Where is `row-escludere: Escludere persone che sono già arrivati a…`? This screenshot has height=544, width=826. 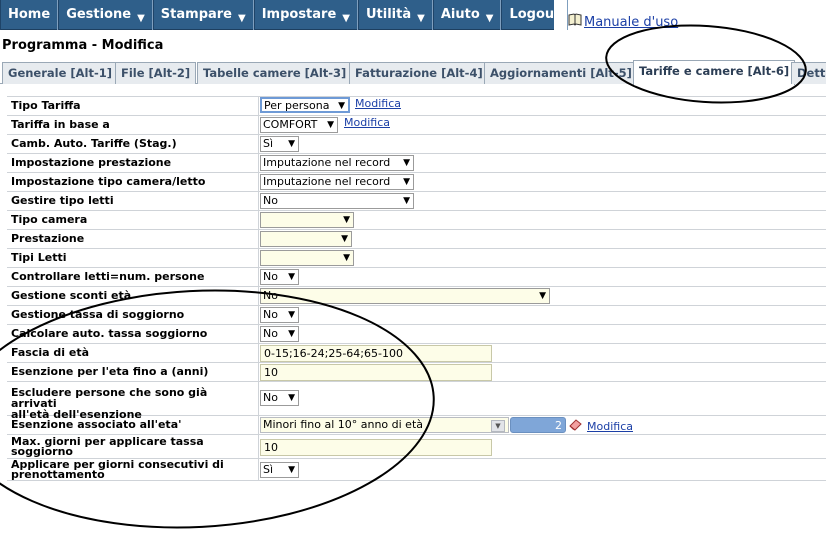
row-escludere: Escludere persone che sono già arrivati a… is located at coordinates (416, 401).